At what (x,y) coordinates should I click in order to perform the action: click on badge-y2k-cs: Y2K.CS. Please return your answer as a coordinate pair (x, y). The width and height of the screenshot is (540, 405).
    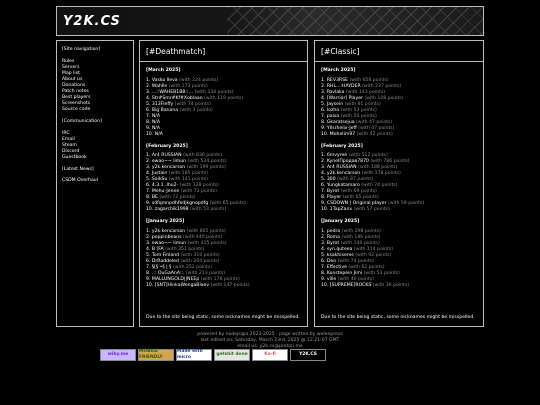
    Looking at the image, I should click on (308, 355).